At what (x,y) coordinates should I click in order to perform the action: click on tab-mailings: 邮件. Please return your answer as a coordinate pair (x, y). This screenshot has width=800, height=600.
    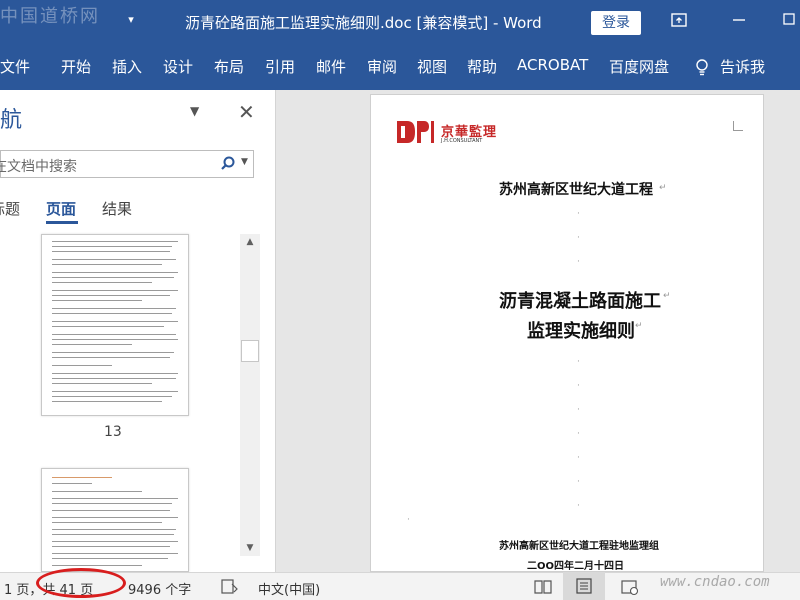
    Looking at the image, I should click on (331, 66).